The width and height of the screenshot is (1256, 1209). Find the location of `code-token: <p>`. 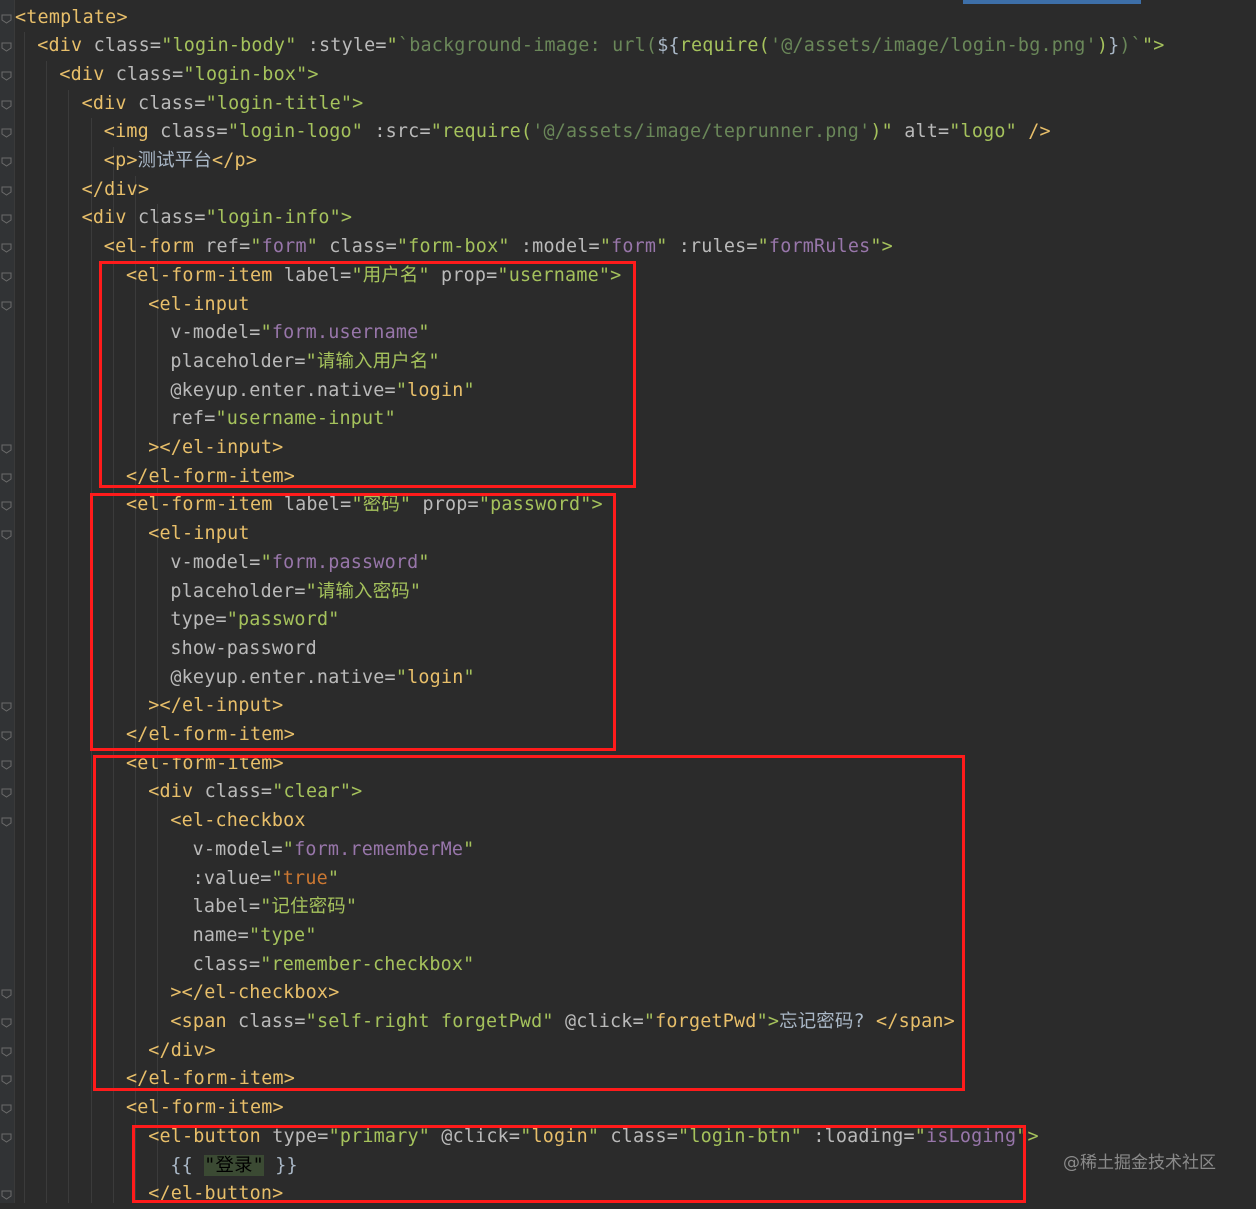

code-token: <p> is located at coordinates (120, 160).